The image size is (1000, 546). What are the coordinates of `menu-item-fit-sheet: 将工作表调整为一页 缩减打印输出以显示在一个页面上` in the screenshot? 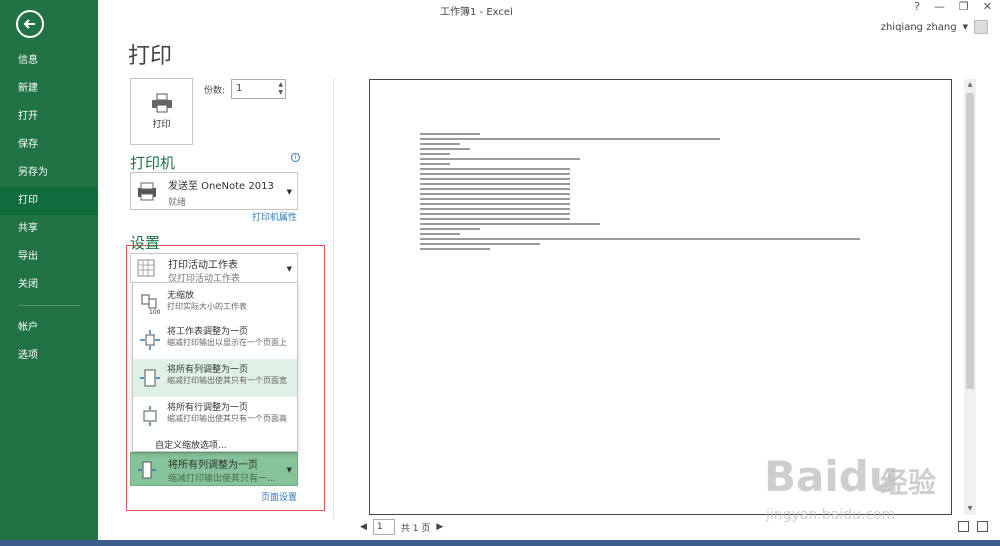 It's located at (215, 340).